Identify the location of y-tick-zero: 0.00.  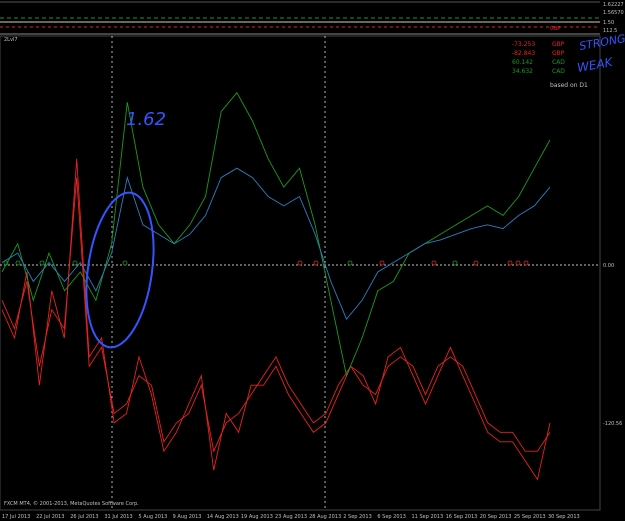
(608, 266).